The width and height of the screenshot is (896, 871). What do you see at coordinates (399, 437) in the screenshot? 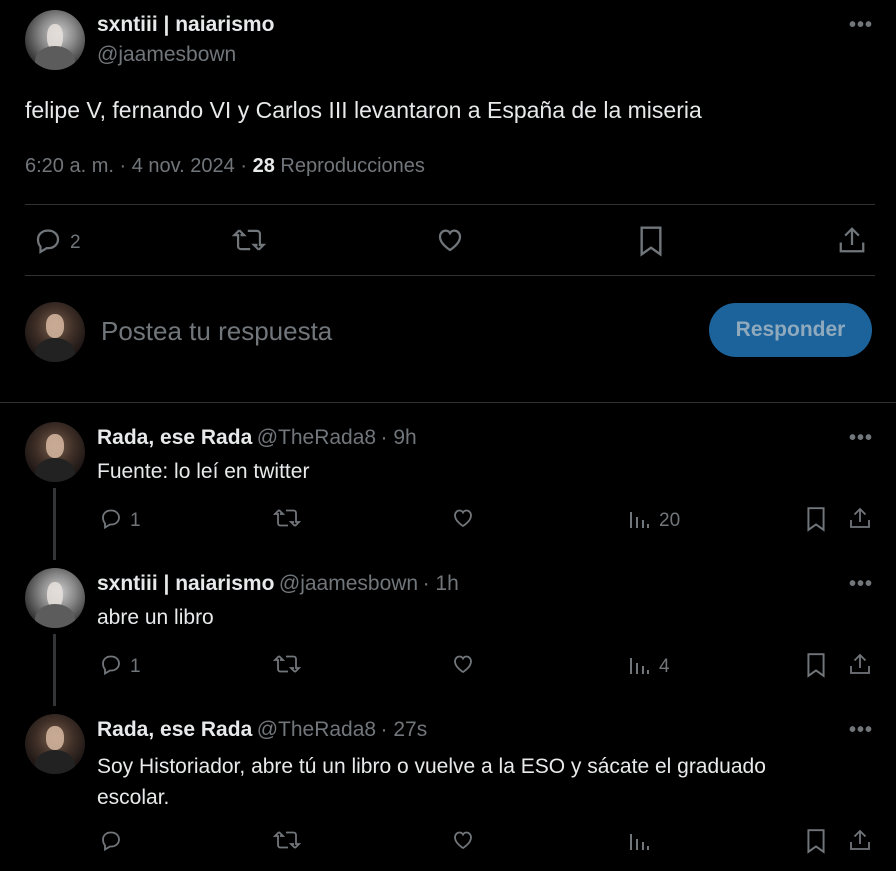
I see `reply-time: · 9h` at bounding box center [399, 437].